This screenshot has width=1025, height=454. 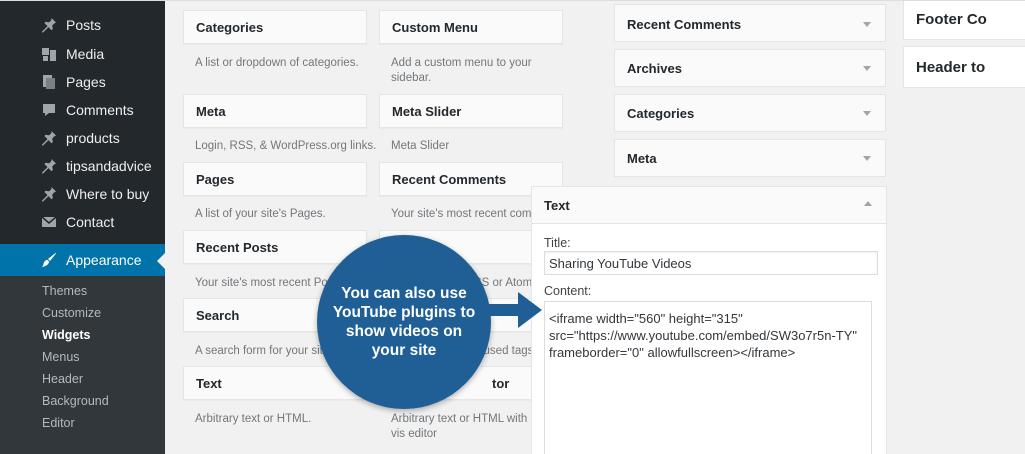 I want to click on area-widget-meta: Meta, so click(x=750, y=158).